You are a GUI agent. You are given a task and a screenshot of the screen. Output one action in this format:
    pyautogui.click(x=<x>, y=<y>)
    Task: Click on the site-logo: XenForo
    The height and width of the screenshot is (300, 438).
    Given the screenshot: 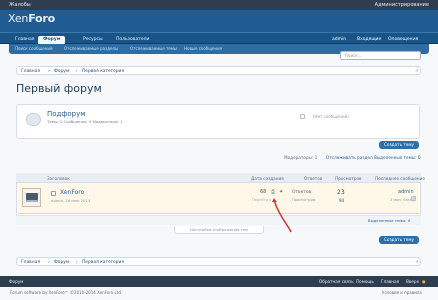 What is the action you would take?
    pyautogui.click(x=31, y=18)
    